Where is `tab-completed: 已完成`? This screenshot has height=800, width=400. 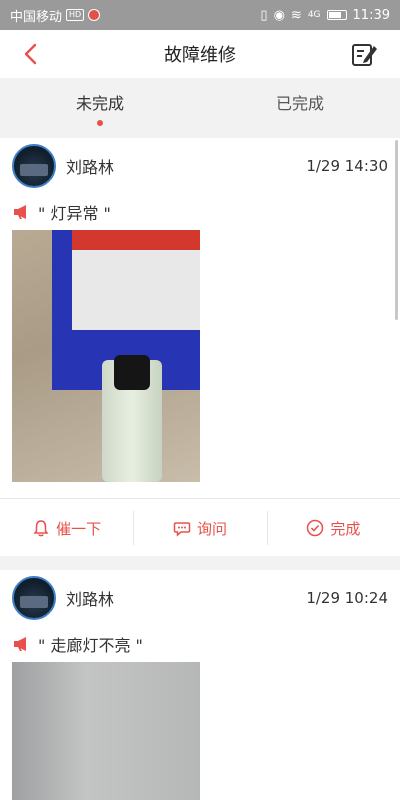
tab-completed: 已完成 is located at coordinates (300, 106).